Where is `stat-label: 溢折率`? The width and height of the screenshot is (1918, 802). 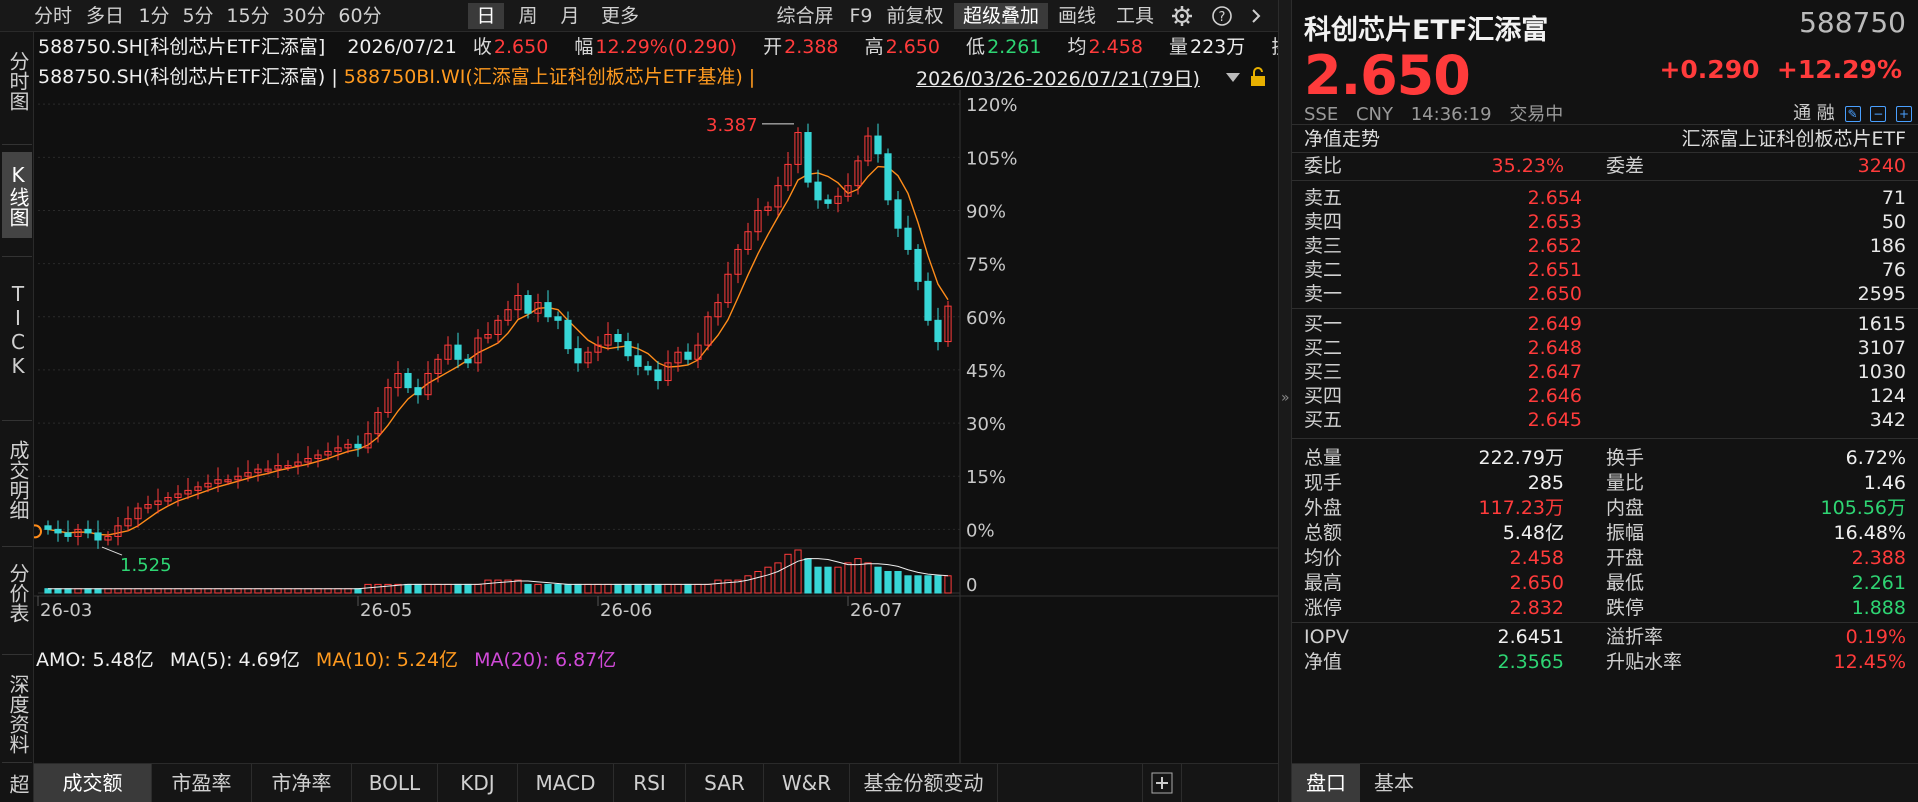 stat-label: 溢折率 is located at coordinates (1635, 637).